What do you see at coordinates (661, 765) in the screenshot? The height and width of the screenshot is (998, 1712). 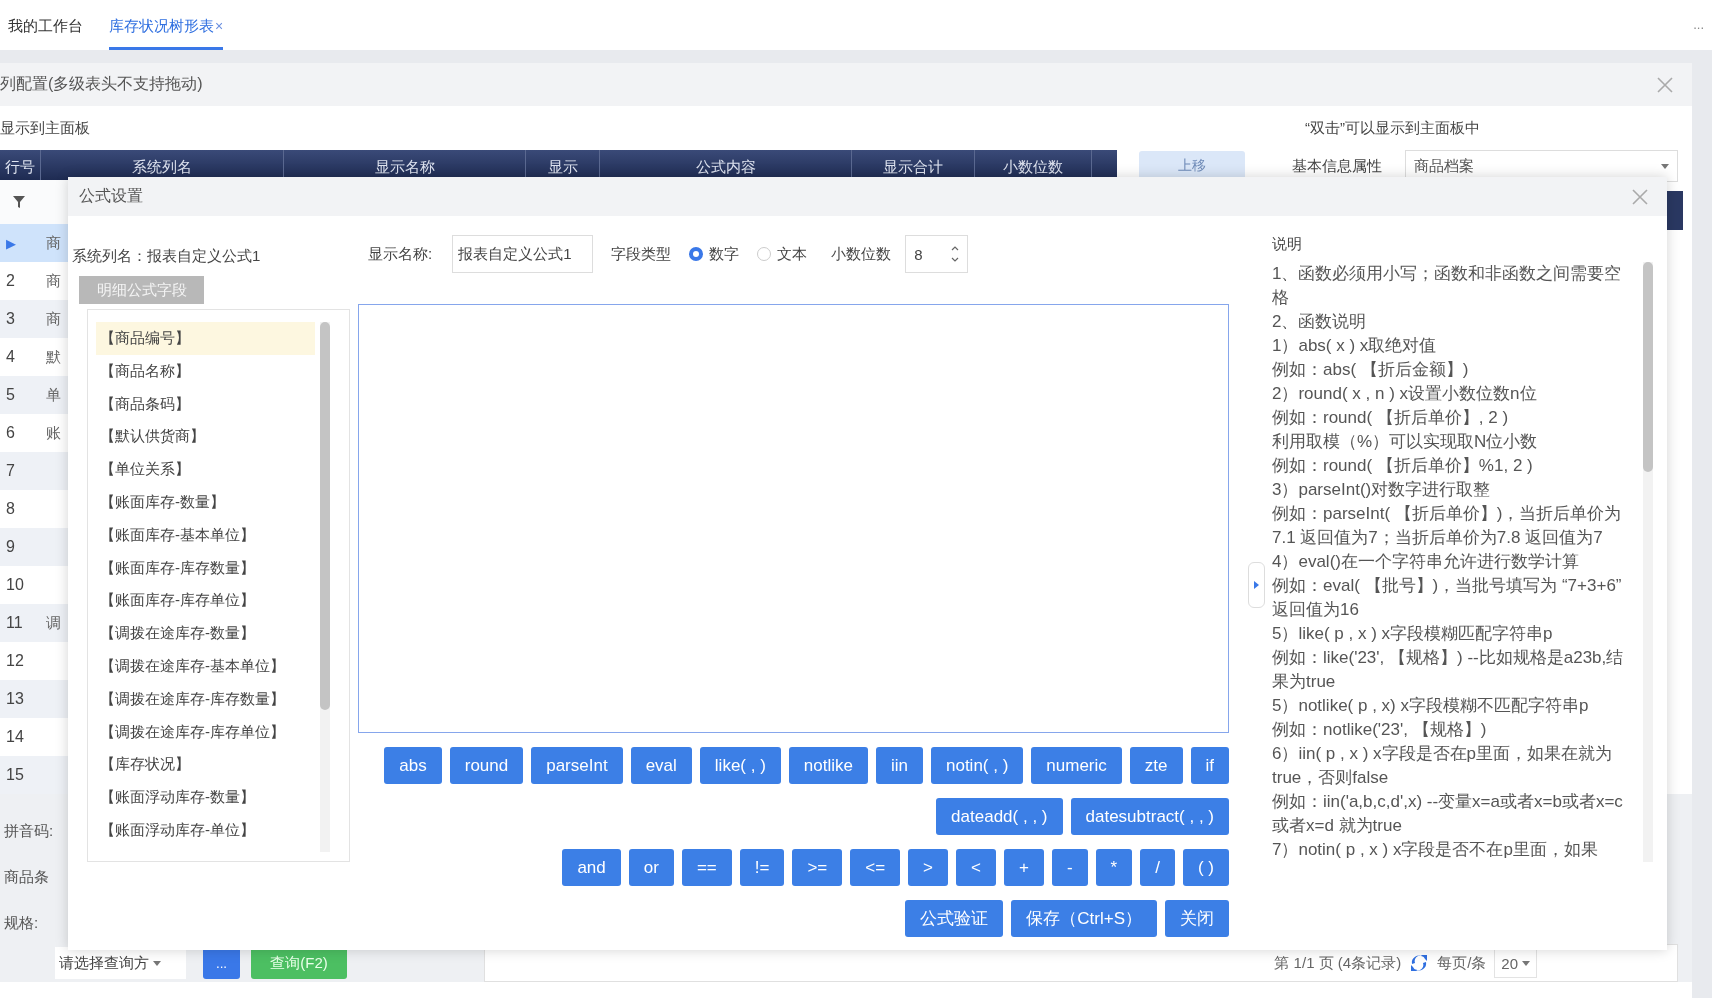 I see `formula-button: eval` at bounding box center [661, 765].